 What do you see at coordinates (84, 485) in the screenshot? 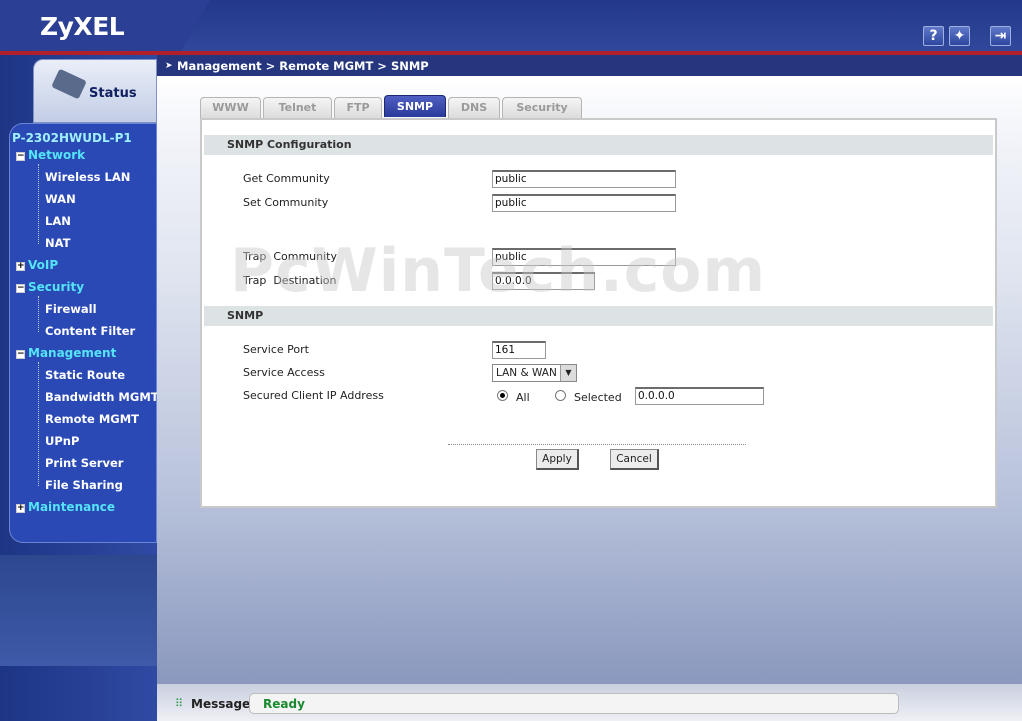
I see `menu-item-file-sharing: File Sharing` at bounding box center [84, 485].